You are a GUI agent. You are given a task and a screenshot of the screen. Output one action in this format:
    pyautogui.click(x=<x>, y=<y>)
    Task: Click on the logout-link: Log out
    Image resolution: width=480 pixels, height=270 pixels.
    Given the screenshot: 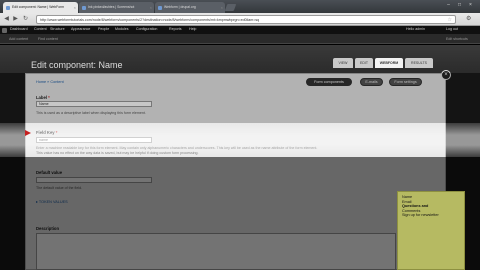 What is the action you would take?
    pyautogui.click(x=452, y=29)
    